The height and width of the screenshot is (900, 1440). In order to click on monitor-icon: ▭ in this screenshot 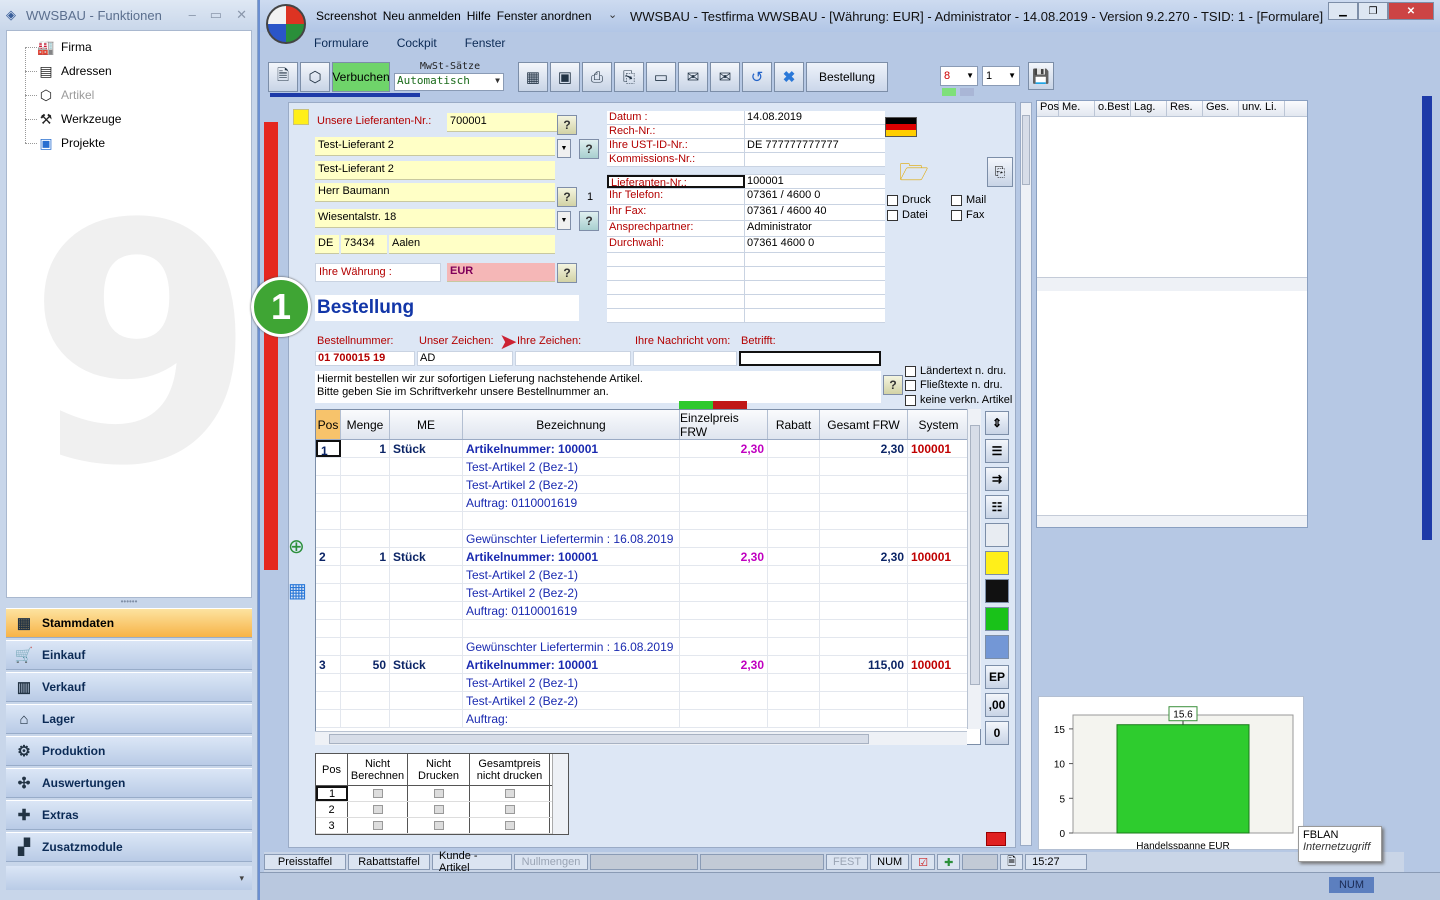, I will do `click(661, 77)`.